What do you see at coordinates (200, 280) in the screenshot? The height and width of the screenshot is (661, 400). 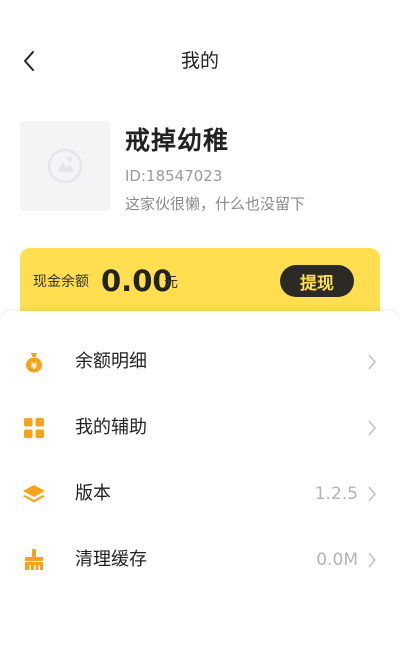 I see `wallet-card: 现金余额 0.00 元 提现` at bounding box center [200, 280].